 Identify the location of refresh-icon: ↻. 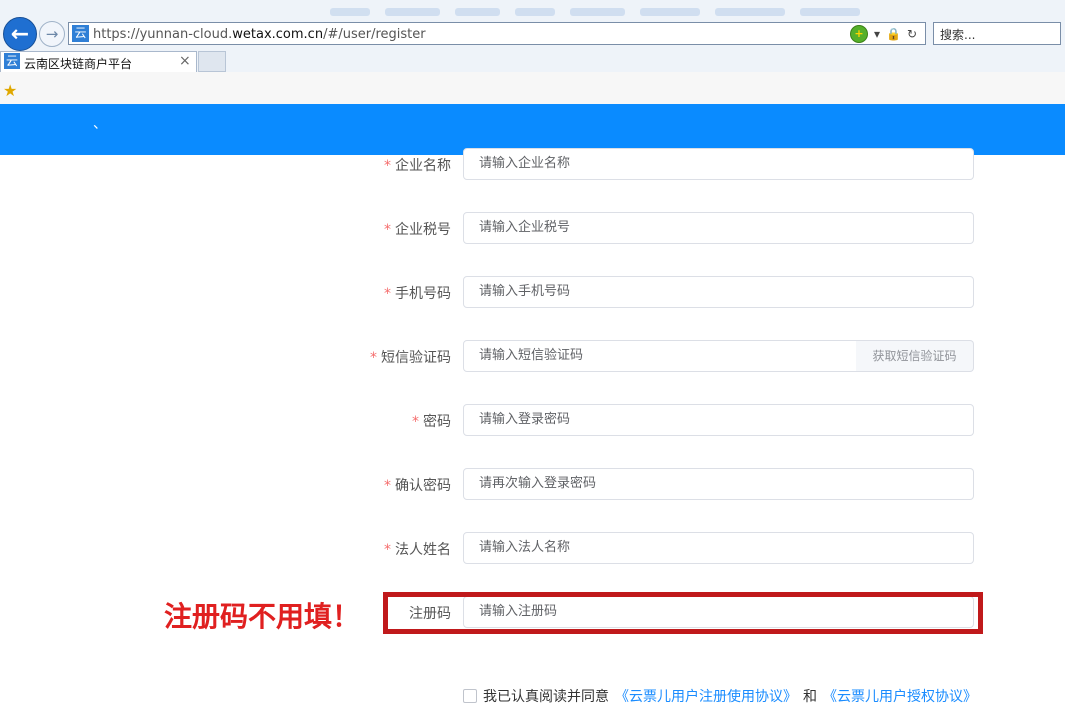
(912, 34).